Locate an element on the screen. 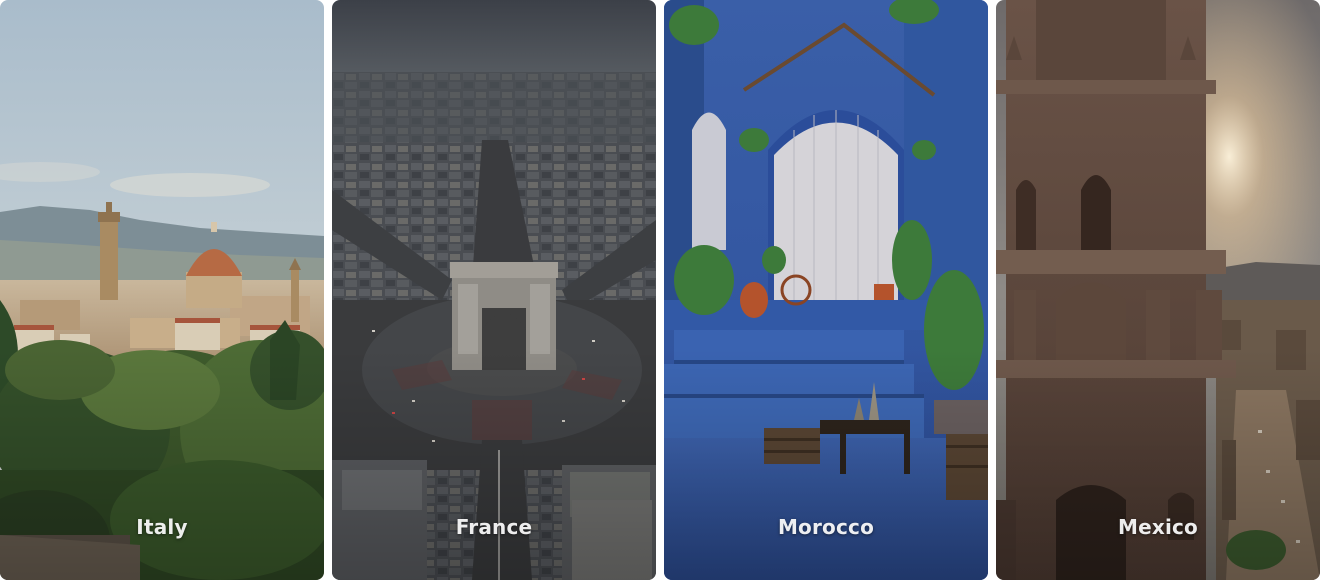 The width and height of the screenshot is (1320, 580). destination-label-italy: Italy is located at coordinates (162, 527).